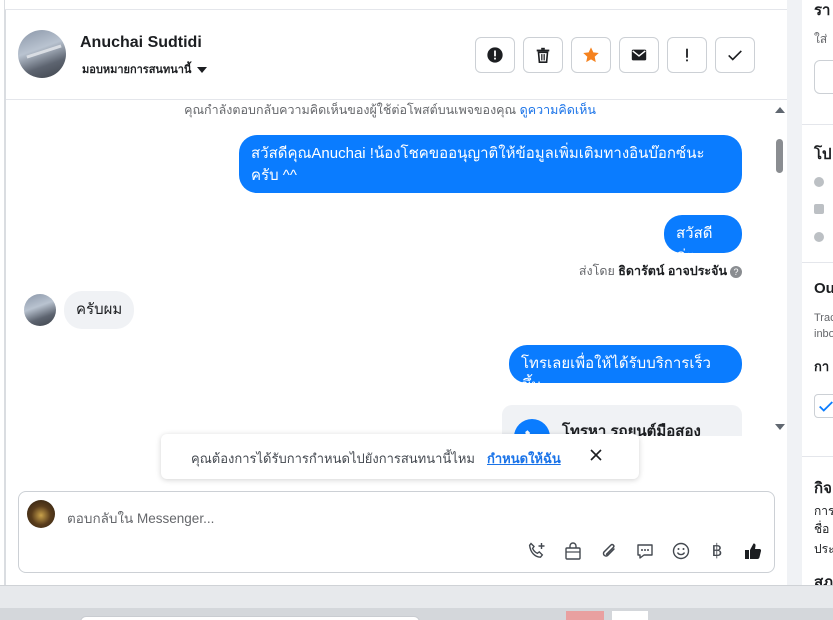  Describe the element at coordinates (250, 618) in the screenshot. I see `taskbar-search` at that location.